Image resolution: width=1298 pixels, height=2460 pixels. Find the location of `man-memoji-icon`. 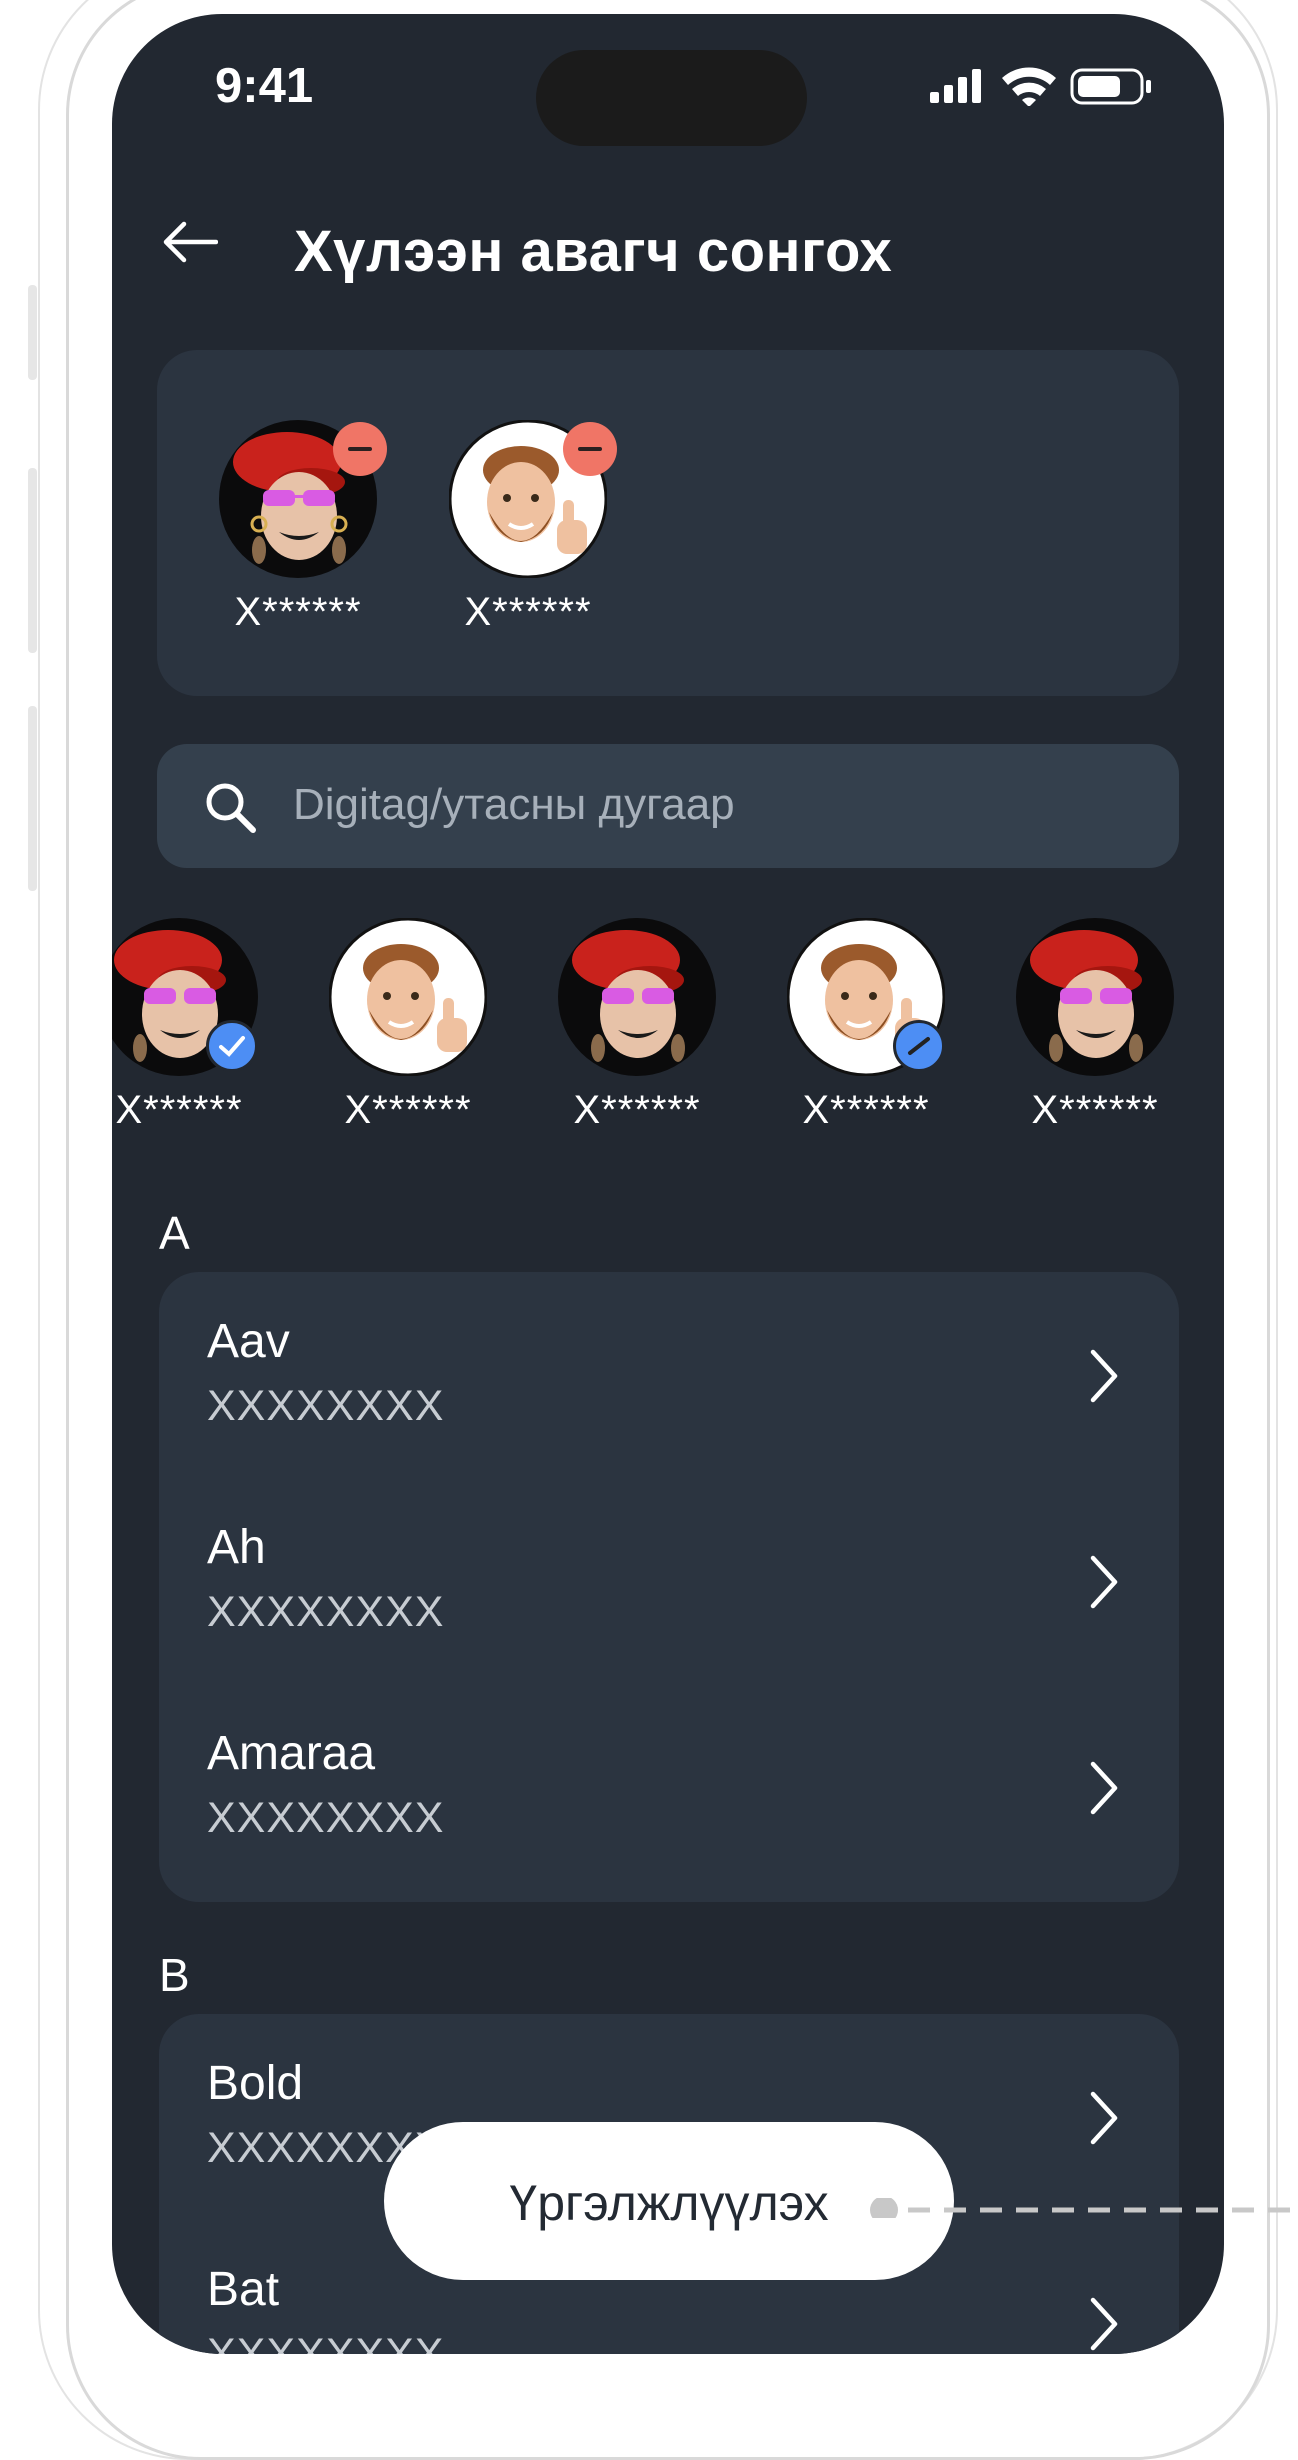

man-memoji-icon is located at coordinates (408, 997).